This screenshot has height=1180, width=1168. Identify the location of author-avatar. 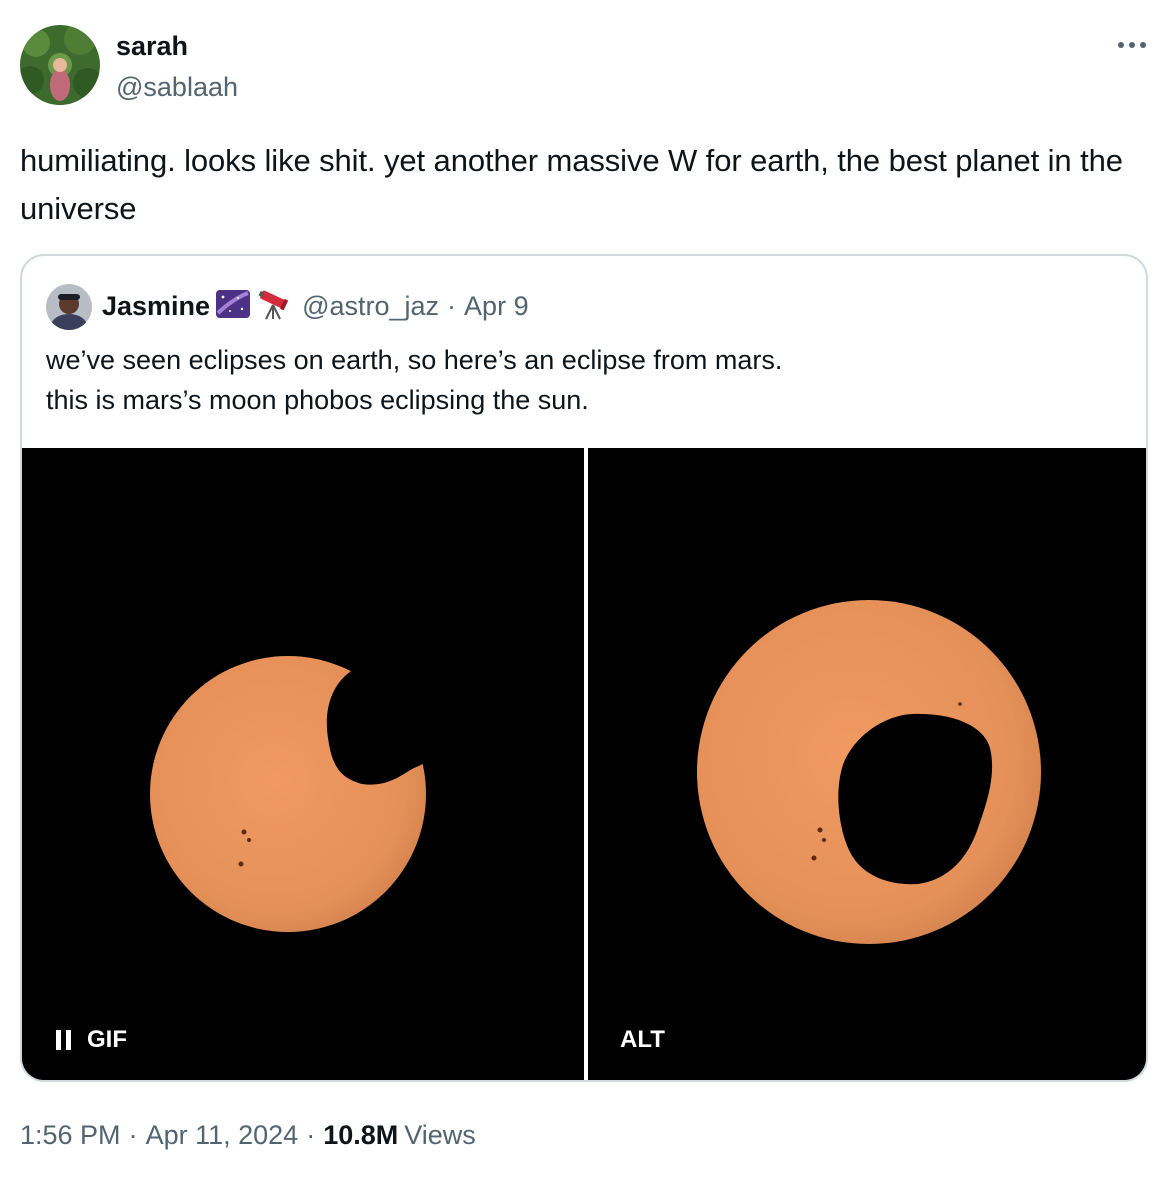
(60, 65).